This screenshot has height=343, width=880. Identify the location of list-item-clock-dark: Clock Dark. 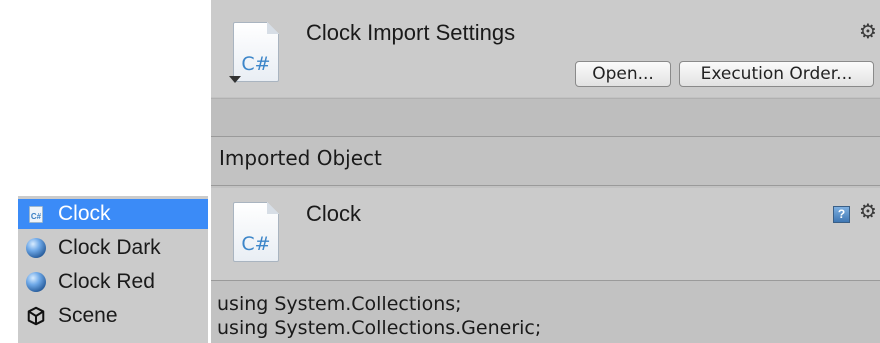
(113, 248).